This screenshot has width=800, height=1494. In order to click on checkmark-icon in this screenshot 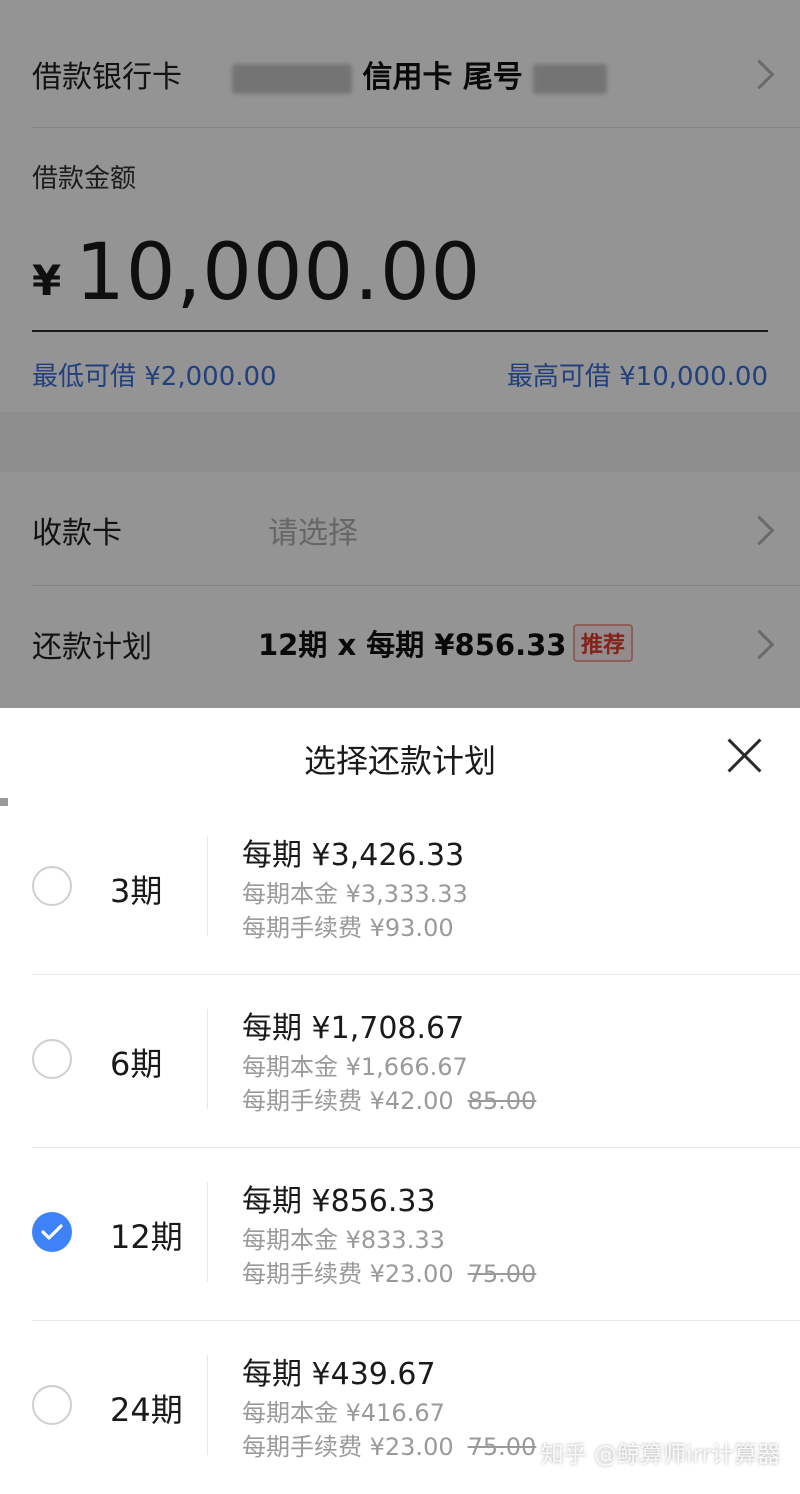, I will do `click(52, 1232)`.